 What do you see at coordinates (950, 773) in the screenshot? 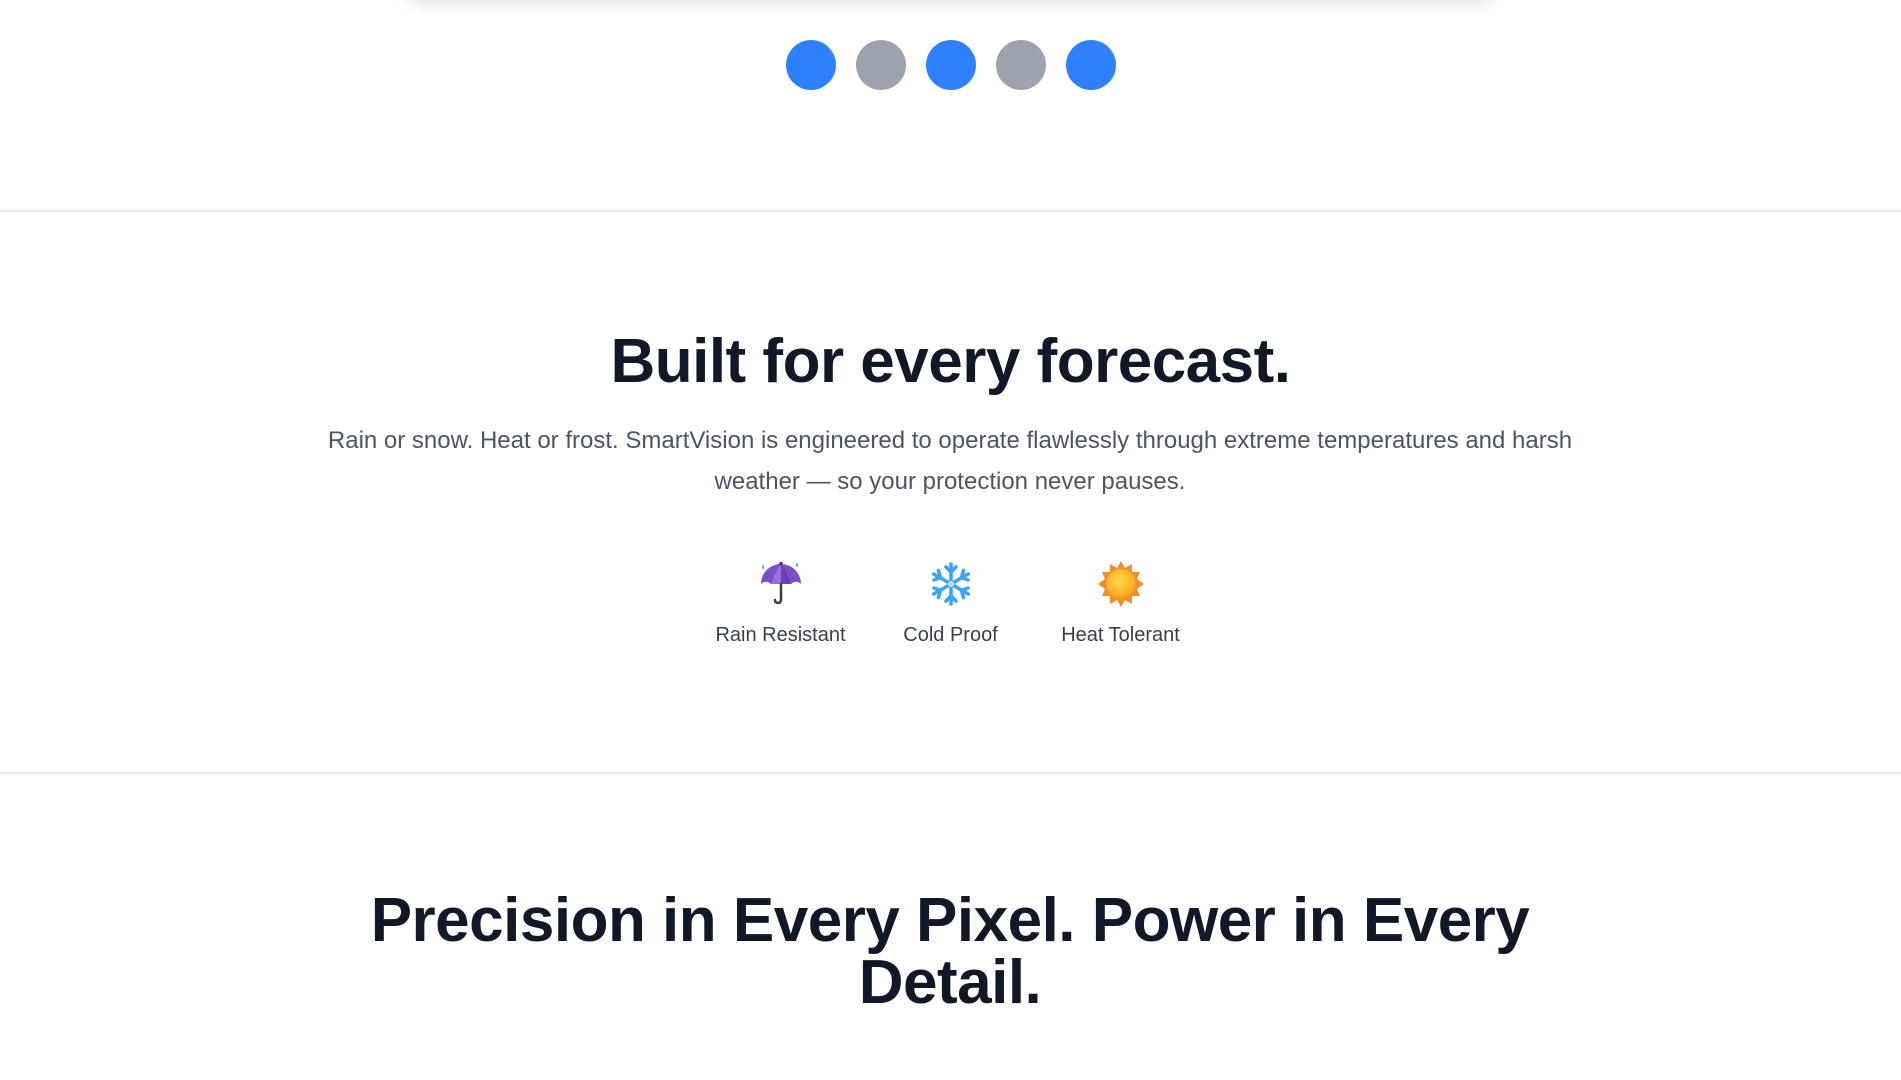
I see `section-divider` at bounding box center [950, 773].